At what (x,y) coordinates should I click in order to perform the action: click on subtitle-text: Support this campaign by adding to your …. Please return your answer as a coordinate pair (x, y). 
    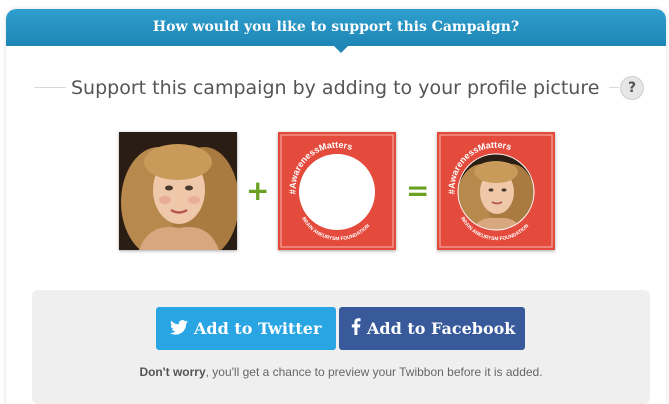
    Looking at the image, I should click on (335, 88).